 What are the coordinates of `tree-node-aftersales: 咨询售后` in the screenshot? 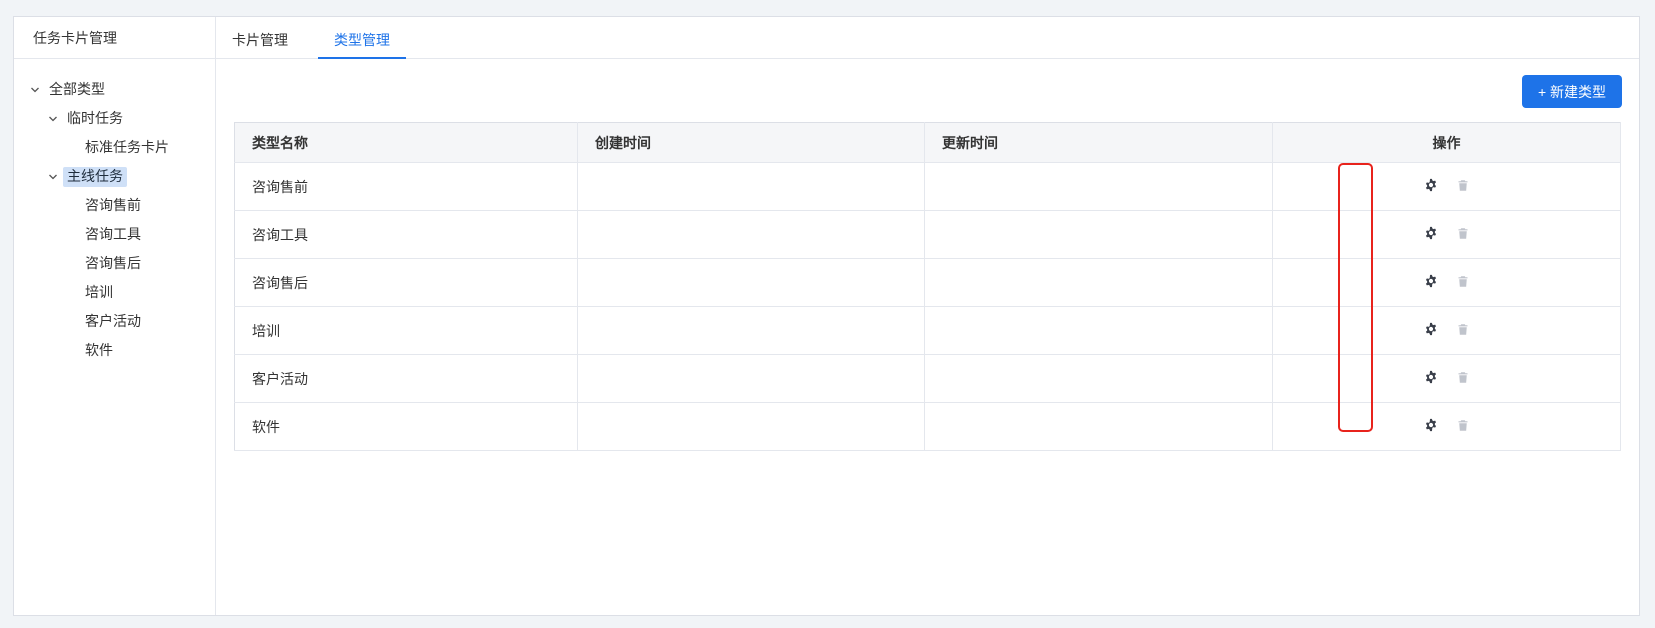 It's located at (114, 263).